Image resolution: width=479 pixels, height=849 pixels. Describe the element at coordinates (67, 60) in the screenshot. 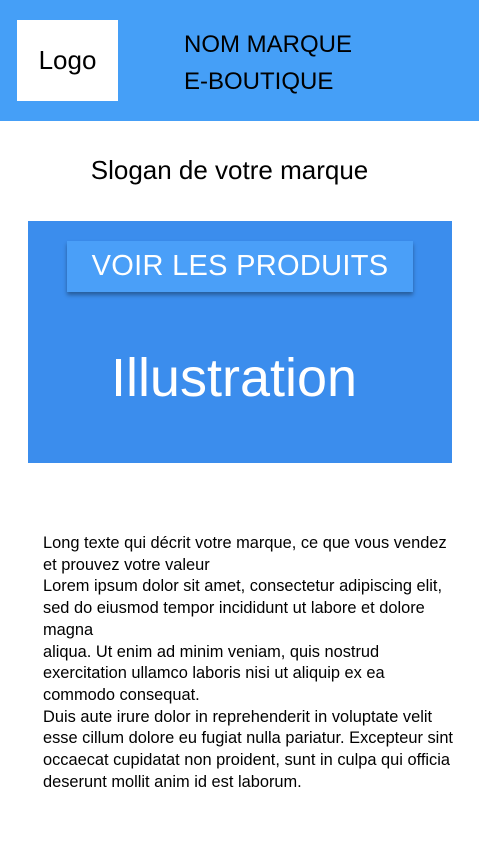

I see `logo: Logo` at that location.